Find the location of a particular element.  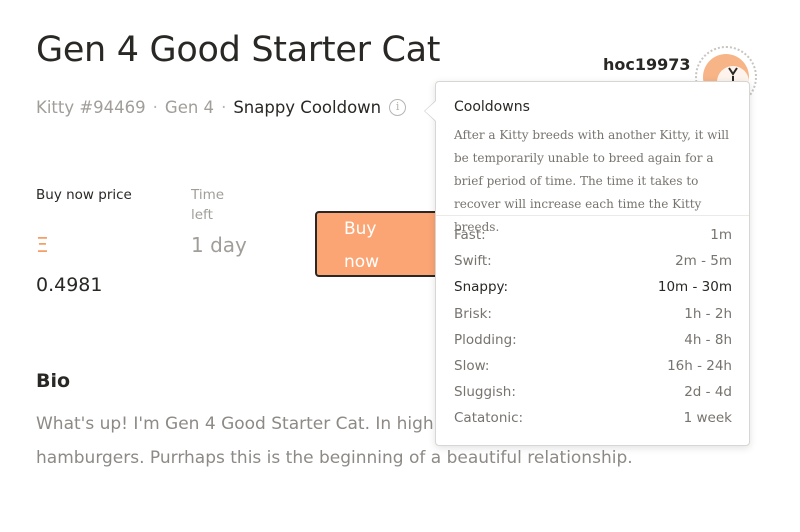

tooltip-arrow is located at coordinates (430, 111).